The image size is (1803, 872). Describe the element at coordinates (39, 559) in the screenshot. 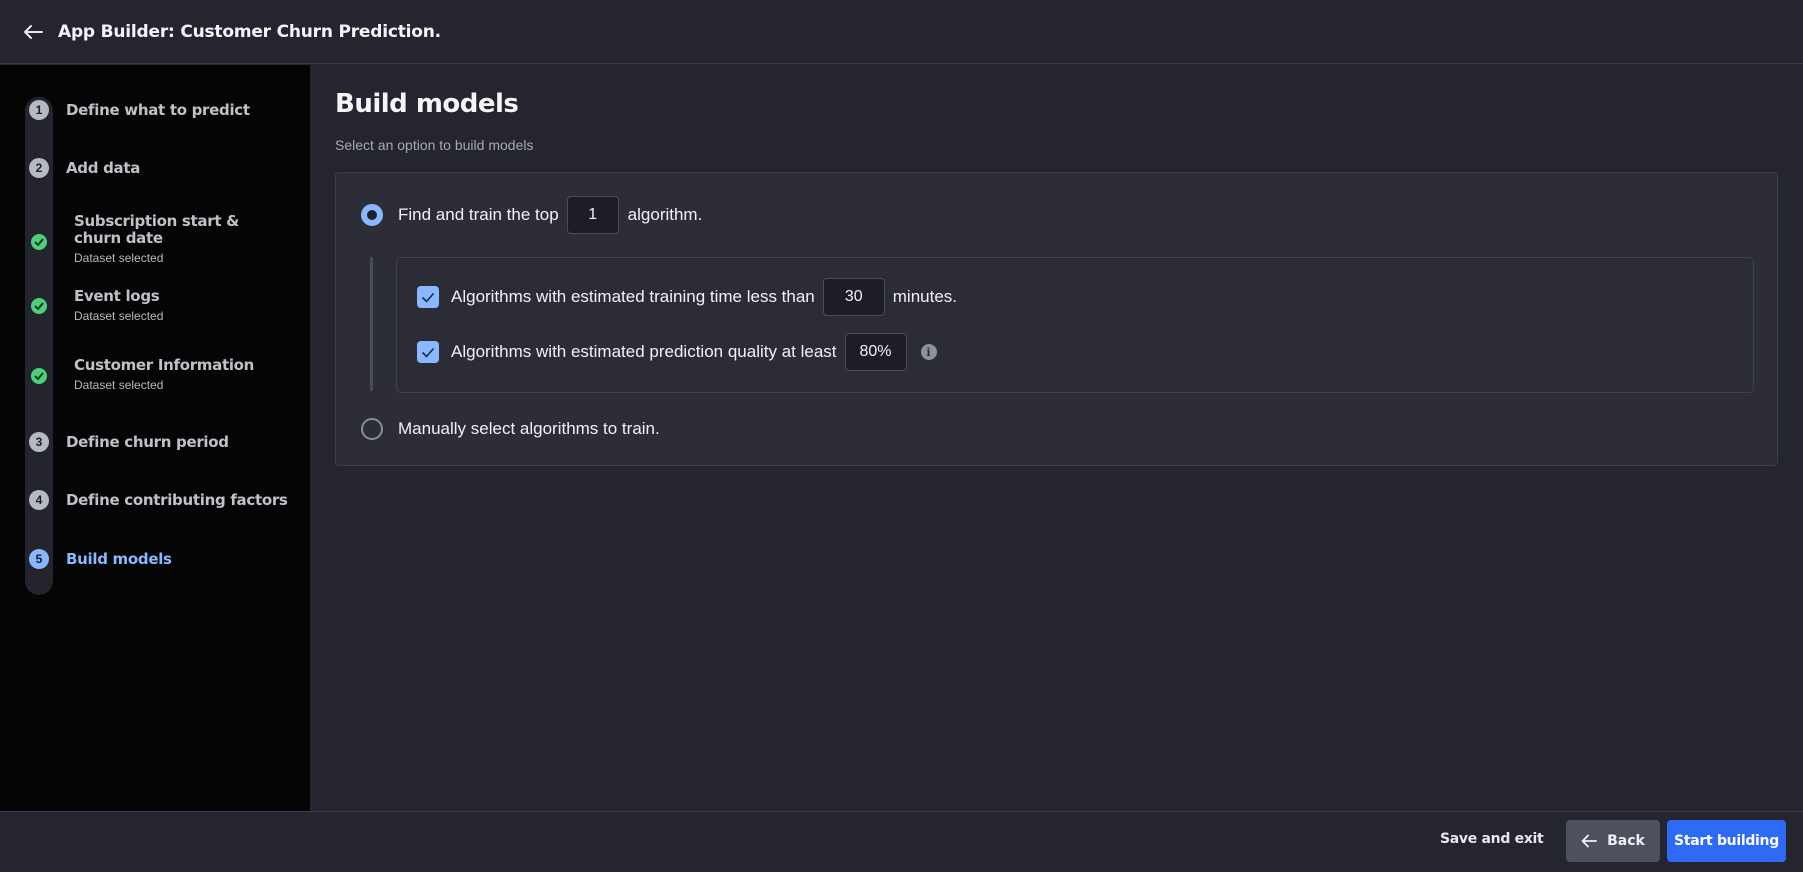

I see `step-number-badge: 5` at that location.